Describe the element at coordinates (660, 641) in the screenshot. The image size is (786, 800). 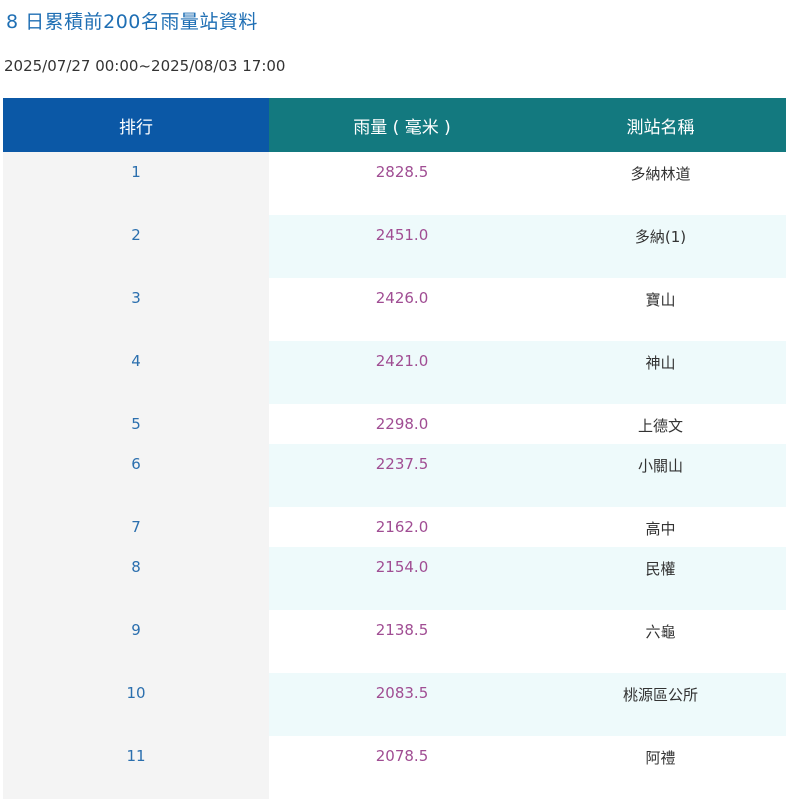
I see `station-cell: 六龜` at that location.